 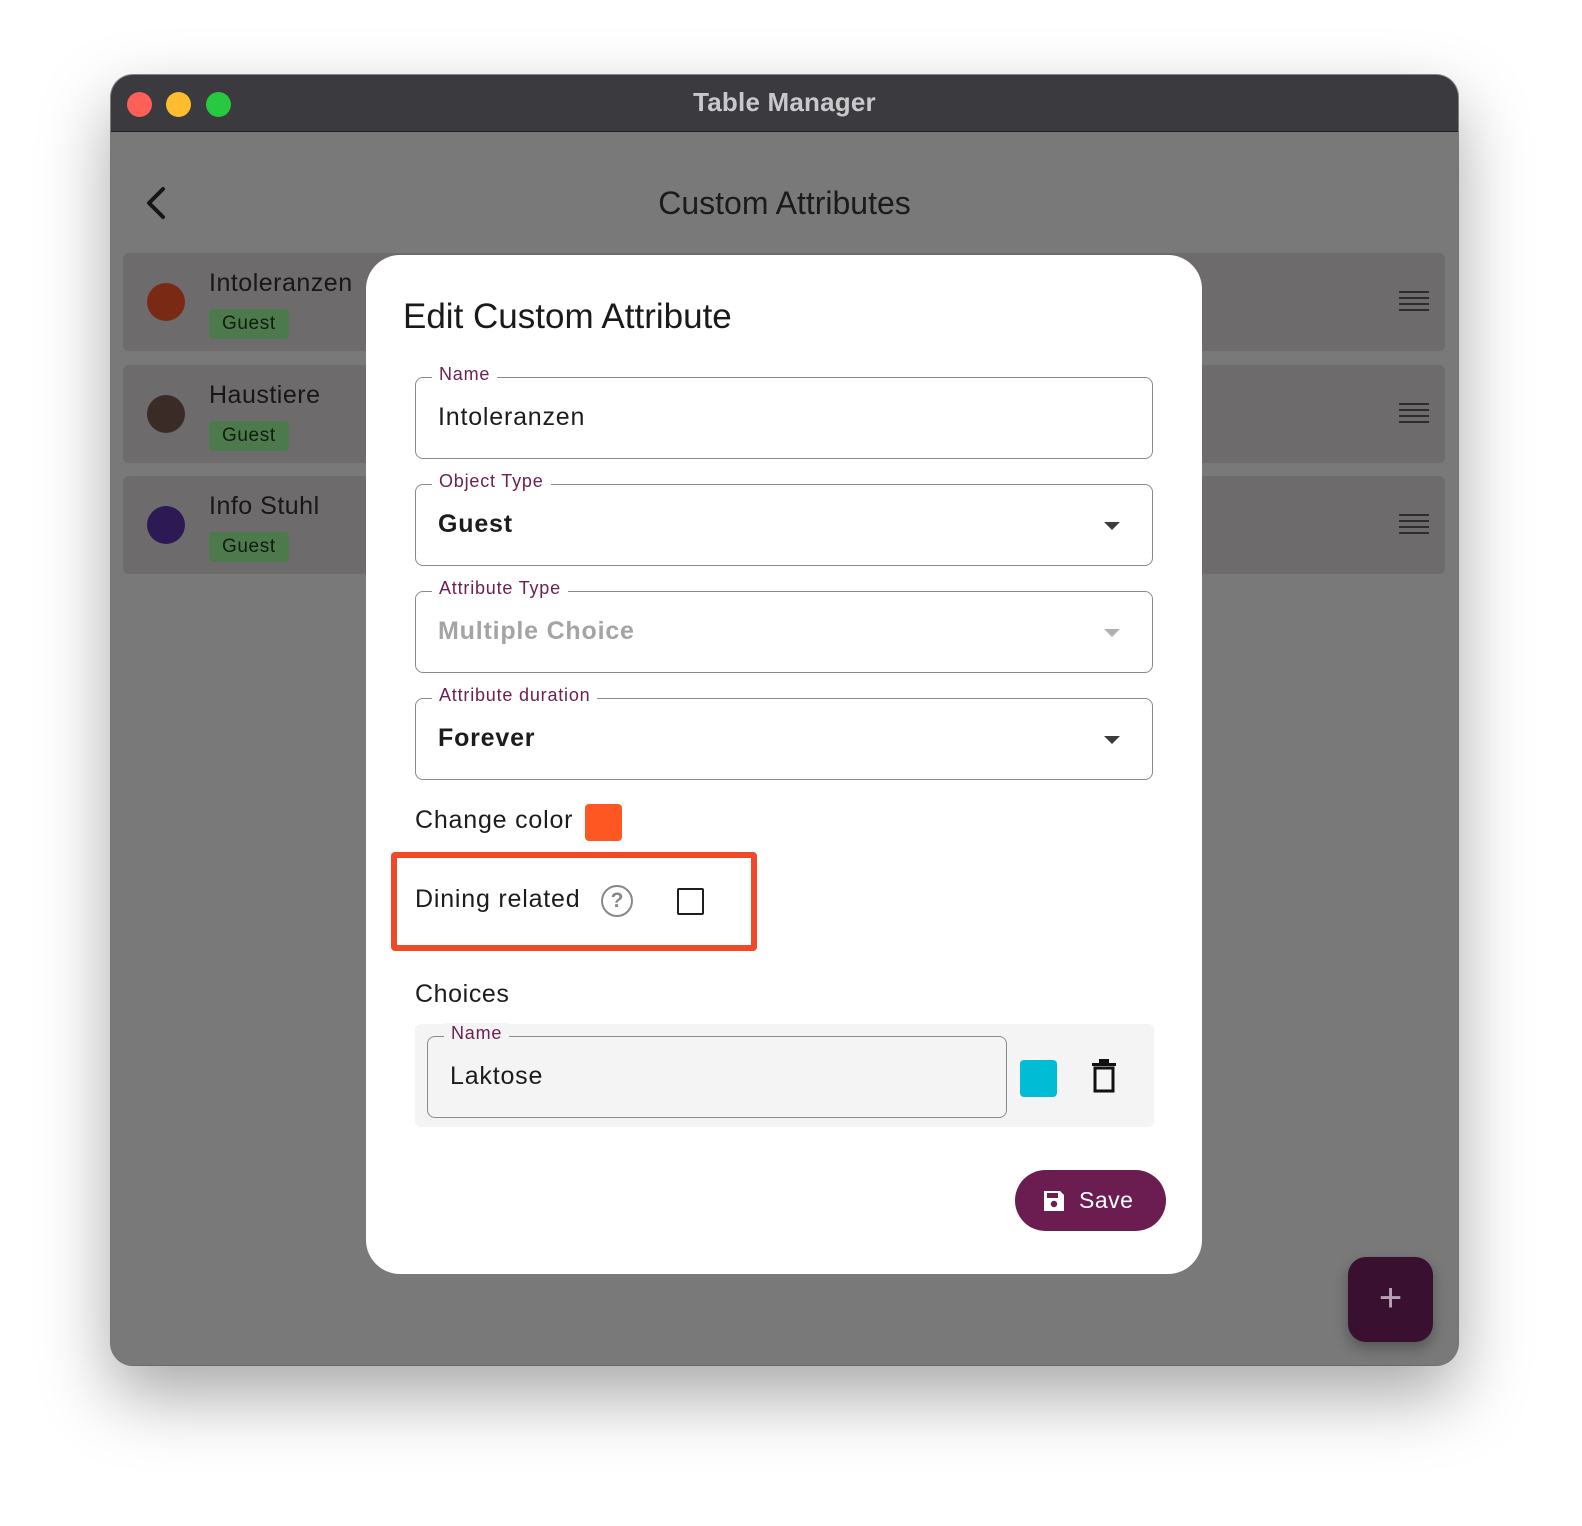 What do you see at coordinates (536, 631) in the screenshot?
I see `attribute-type-value: Multiple Choice` at bounding box center [536, 631].